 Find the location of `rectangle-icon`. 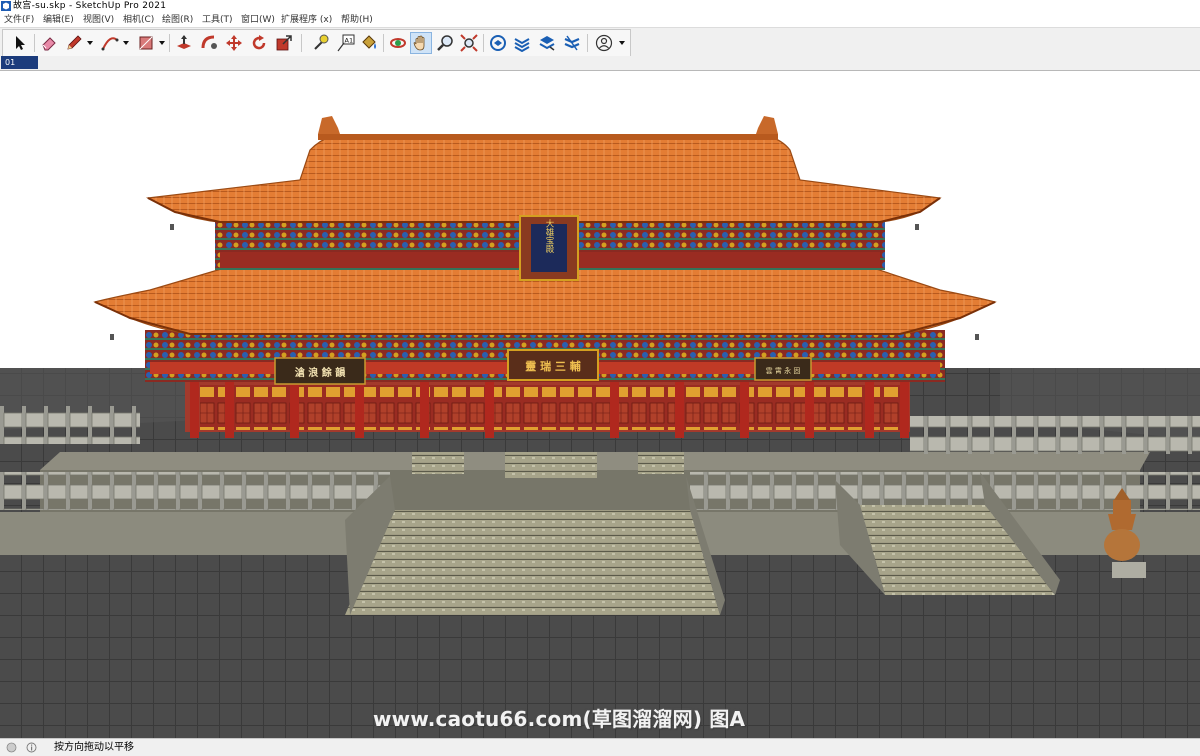

rectangle-icon is located at coordinates (146, 43).